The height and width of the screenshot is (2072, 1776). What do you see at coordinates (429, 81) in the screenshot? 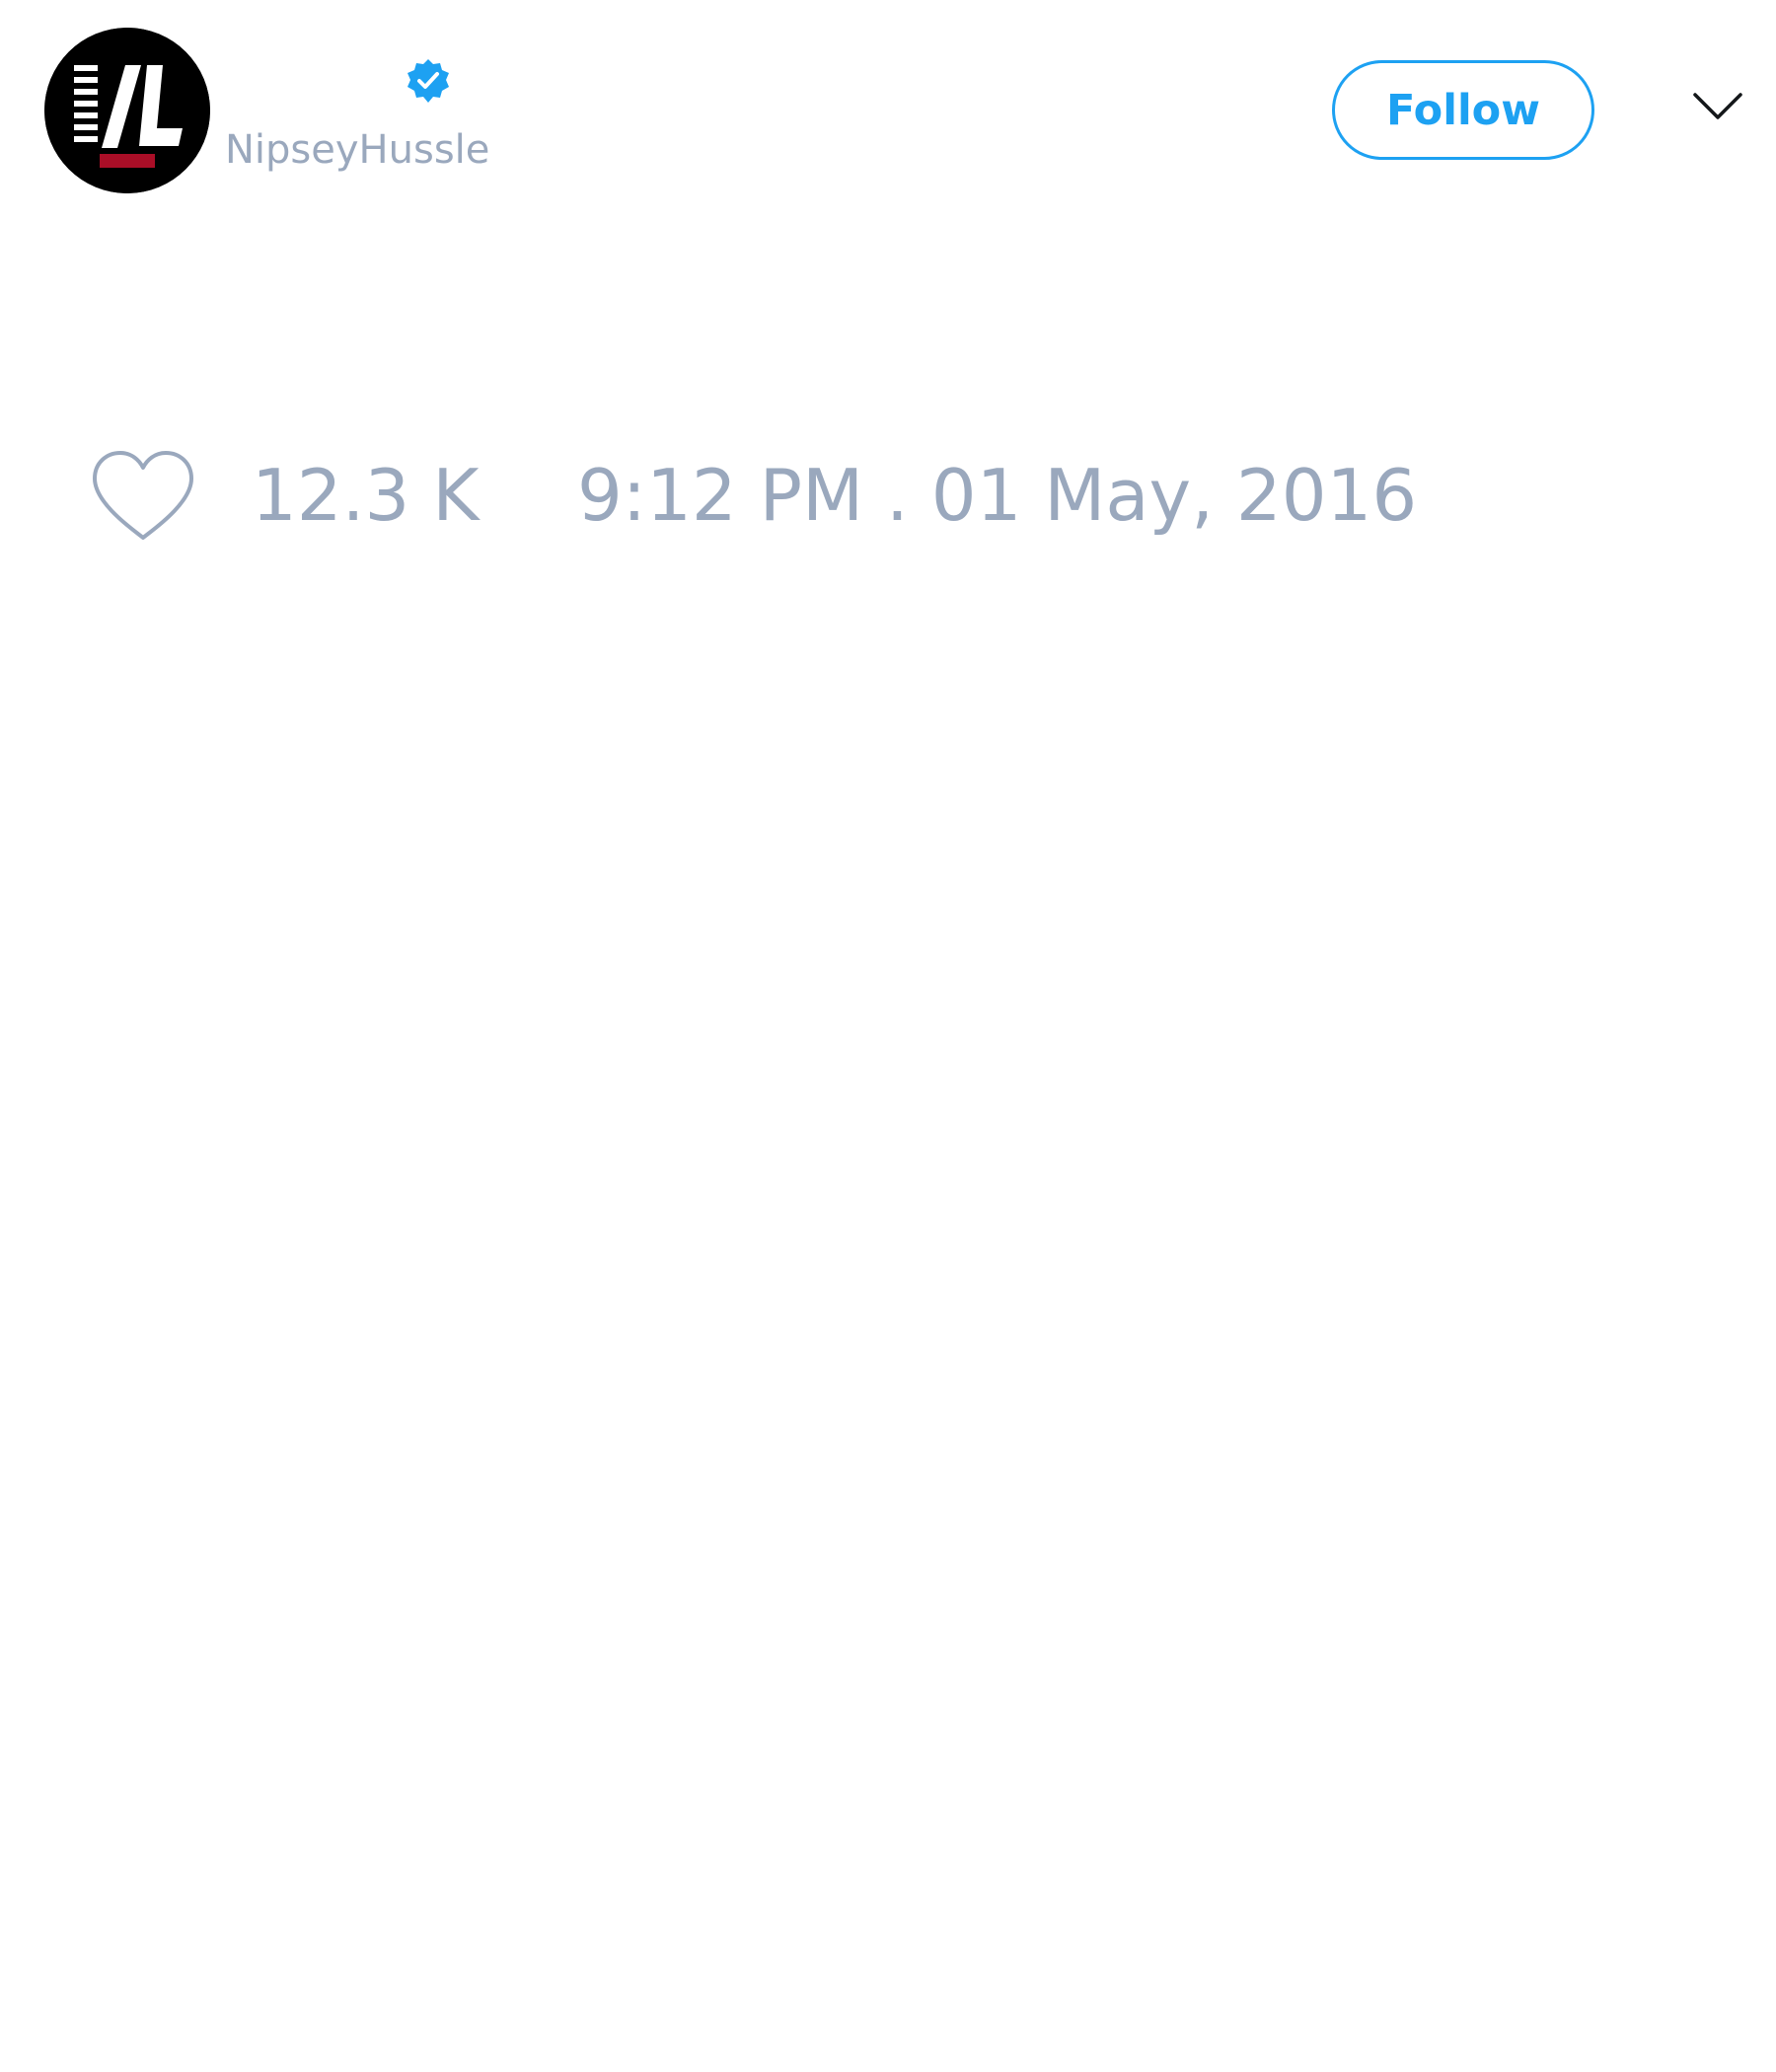
I see `verified-badge-icon` at bounding box center [429, 81].